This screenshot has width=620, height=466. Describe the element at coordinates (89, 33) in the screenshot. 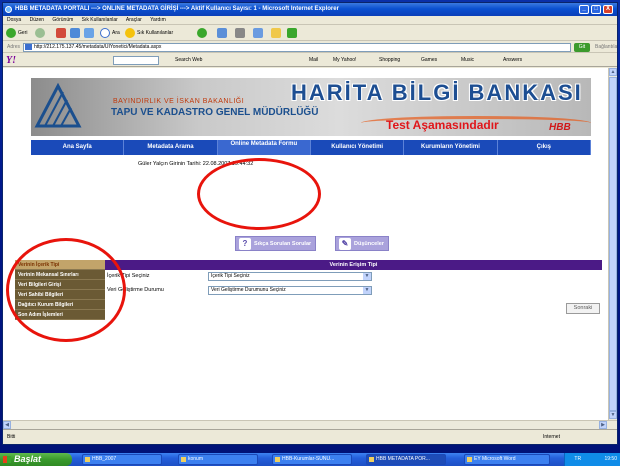

I see `home-button` at that location.